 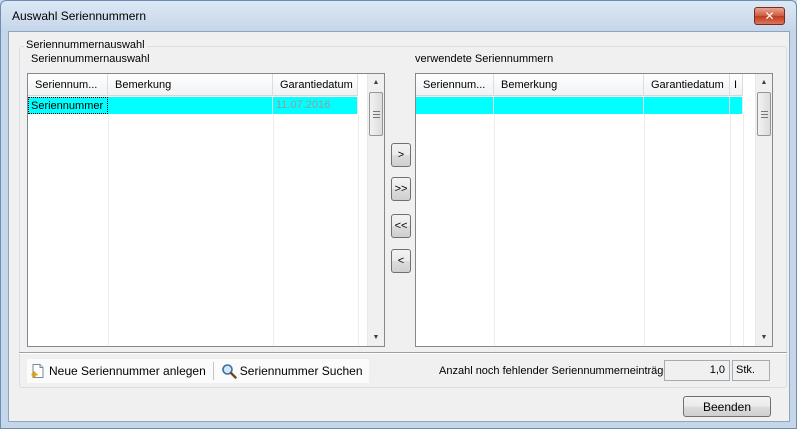 I want to click on close-button: ✕, so click(x=769, y=16).